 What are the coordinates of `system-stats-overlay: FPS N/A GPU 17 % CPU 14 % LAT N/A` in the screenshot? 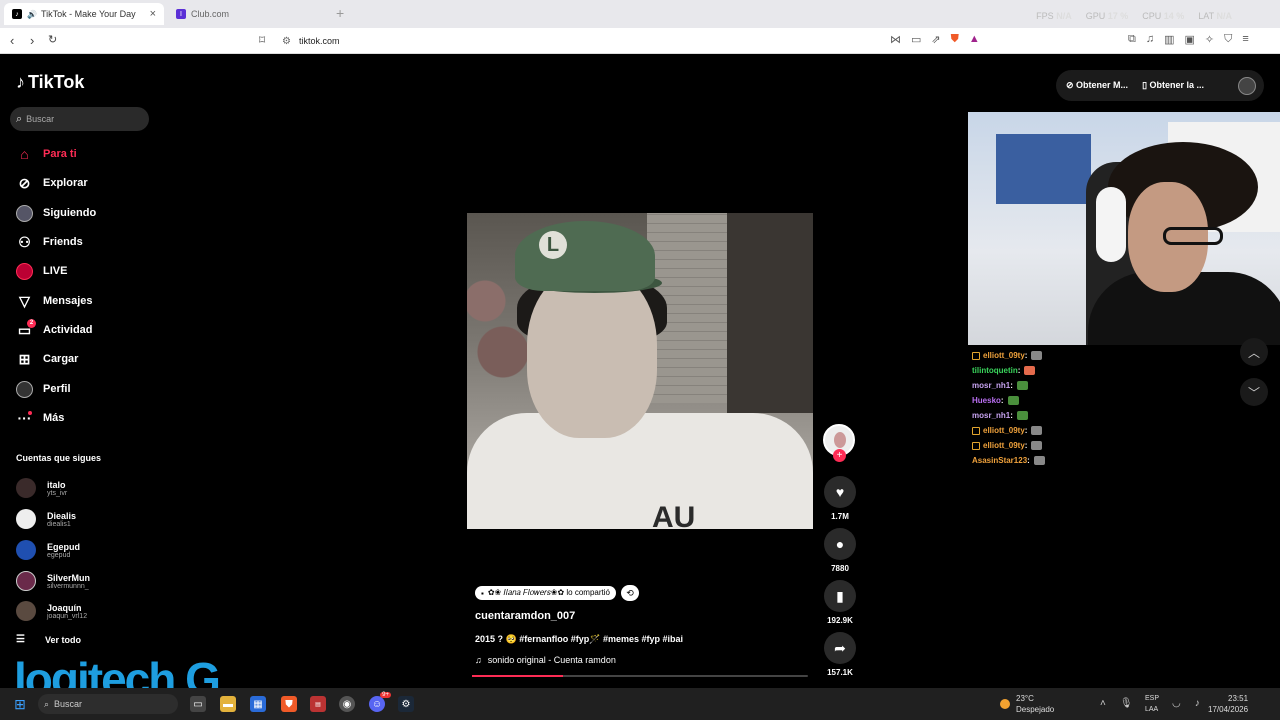 It's located at (1134, 16).